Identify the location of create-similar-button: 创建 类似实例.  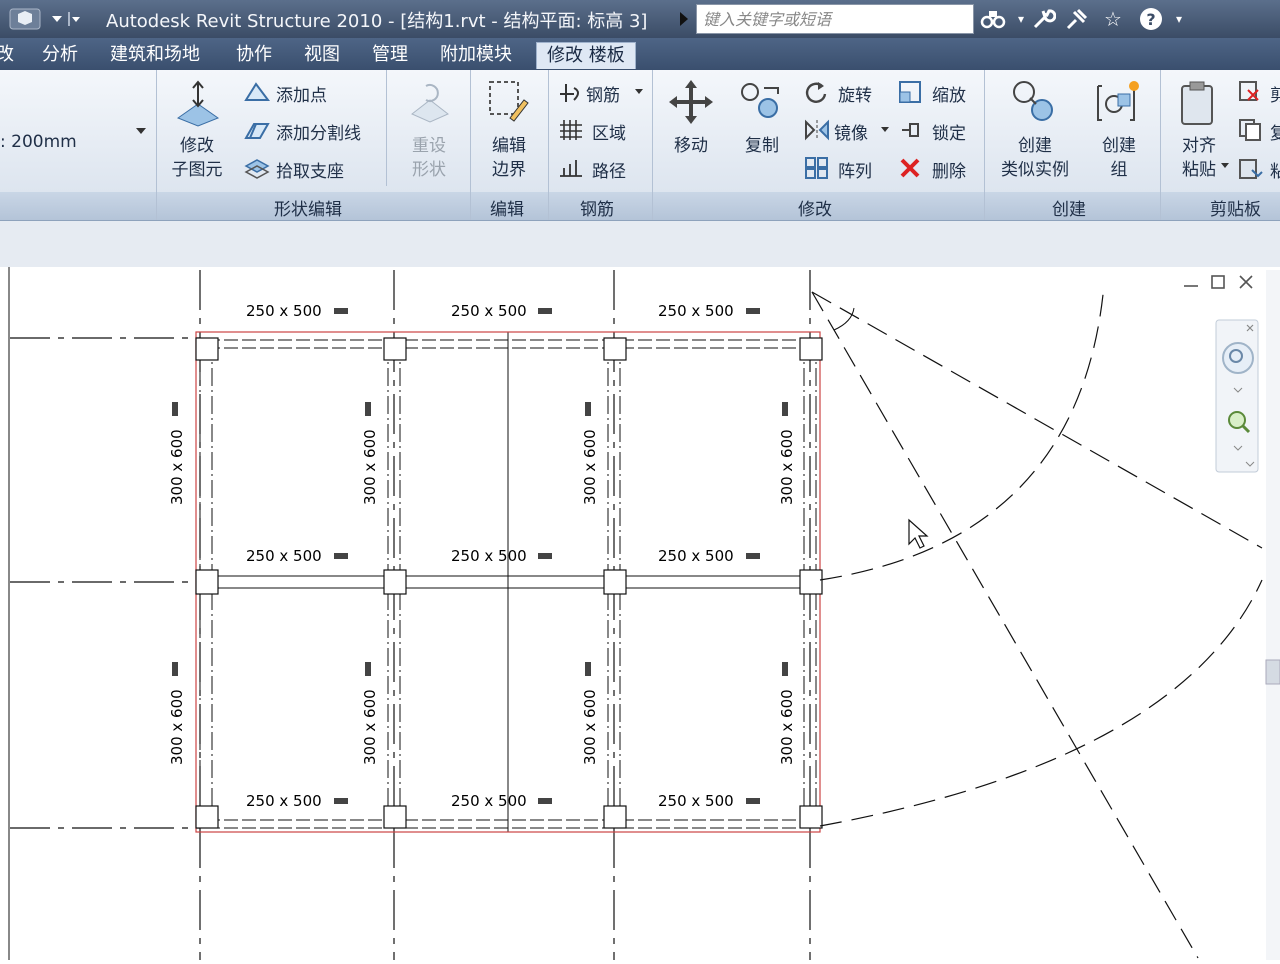
(1035, 133).